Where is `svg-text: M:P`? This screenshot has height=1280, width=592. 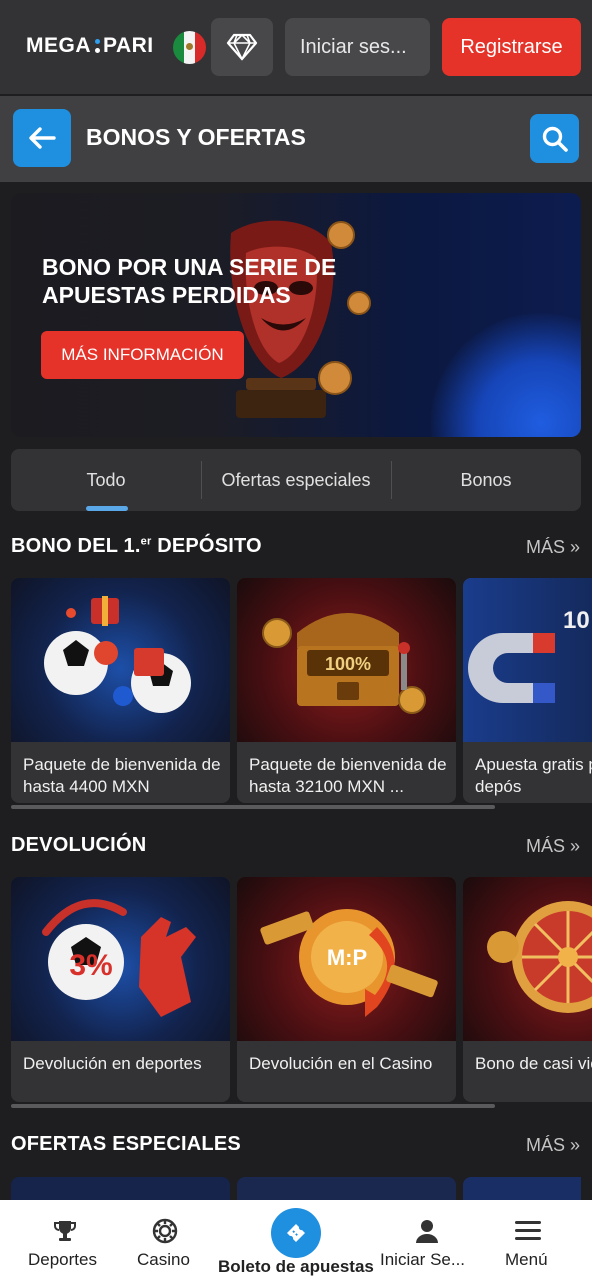
svg-text: M:P is located at coordinates (347, 957).